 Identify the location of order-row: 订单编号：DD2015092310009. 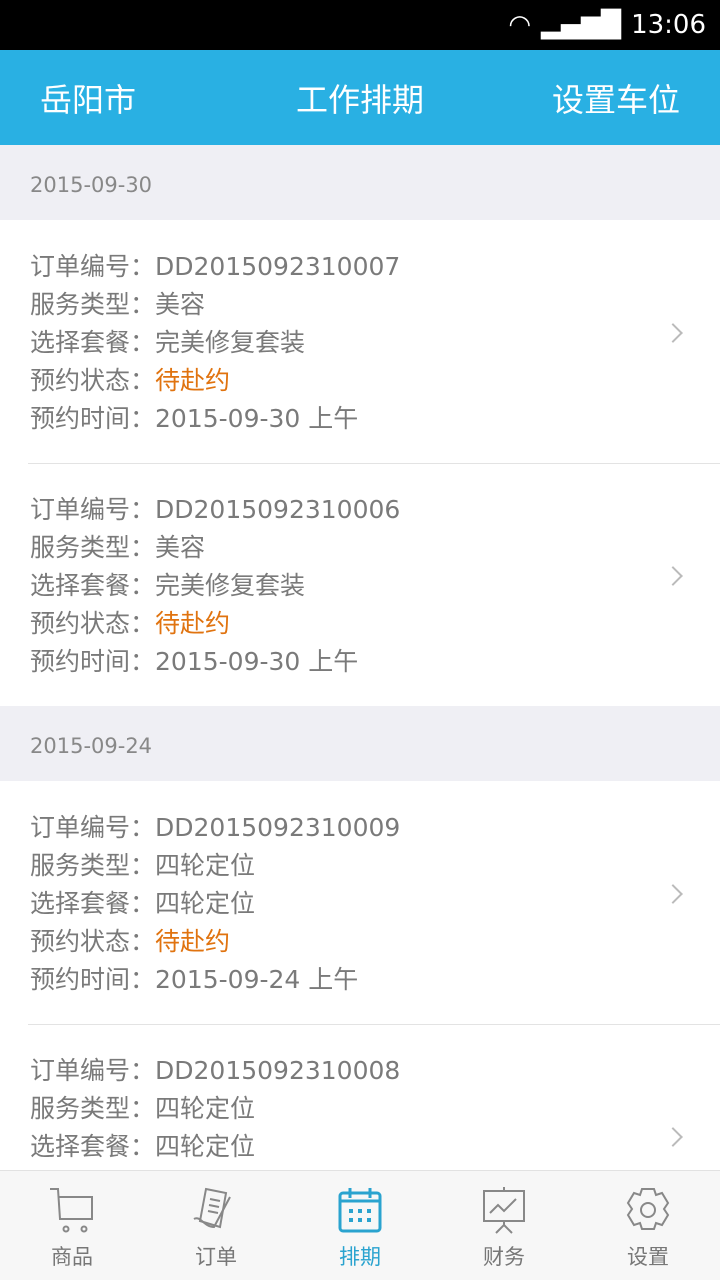
(375, 828).